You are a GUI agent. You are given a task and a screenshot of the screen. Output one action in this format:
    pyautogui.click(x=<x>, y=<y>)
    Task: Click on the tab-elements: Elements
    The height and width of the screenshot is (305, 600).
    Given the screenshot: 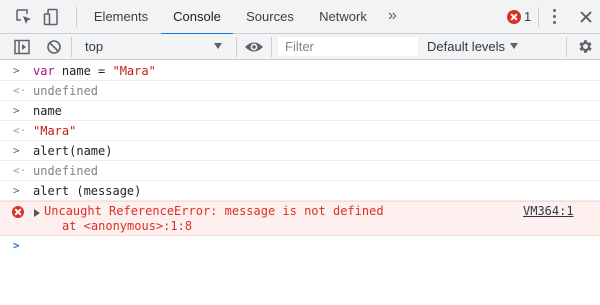 What is the action you would take?
    pyautogui.click(x=121, y=17)
    